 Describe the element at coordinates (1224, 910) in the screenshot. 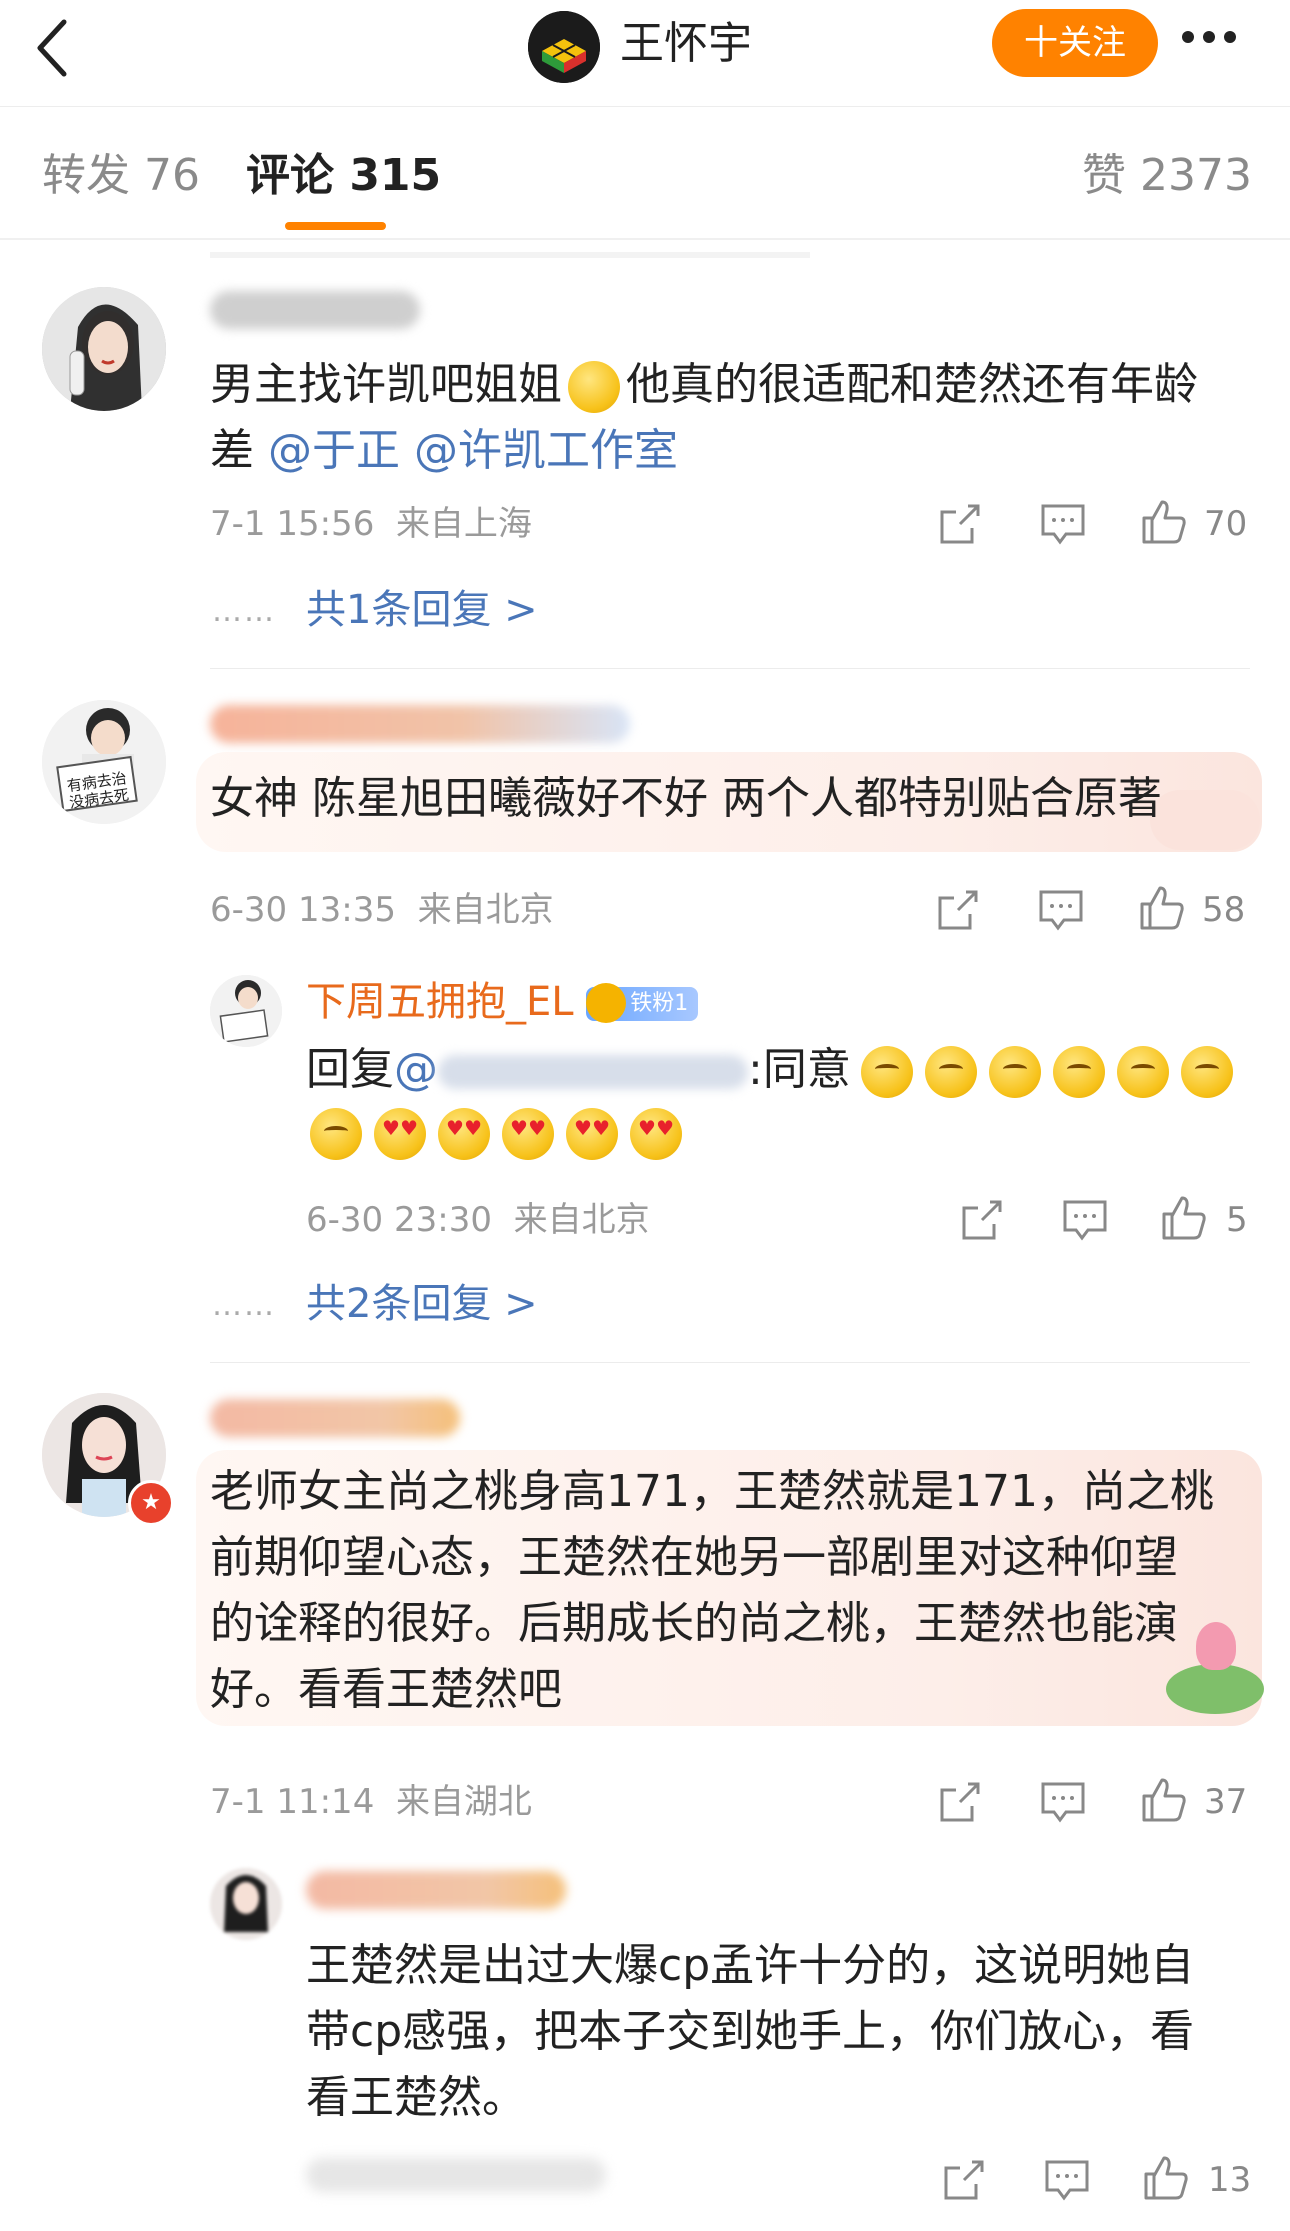

I see `like-count: 58` at that location.